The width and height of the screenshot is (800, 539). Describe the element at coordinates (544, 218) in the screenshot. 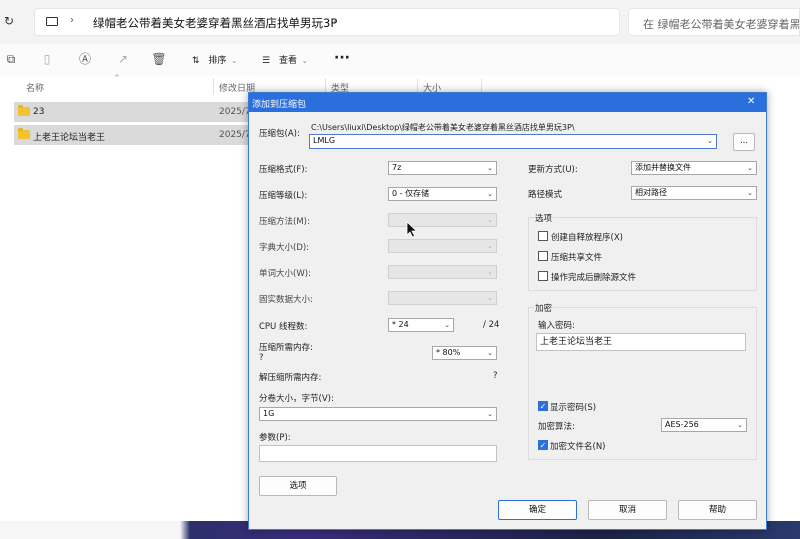

I see `options-group-title: 选项` at that location.